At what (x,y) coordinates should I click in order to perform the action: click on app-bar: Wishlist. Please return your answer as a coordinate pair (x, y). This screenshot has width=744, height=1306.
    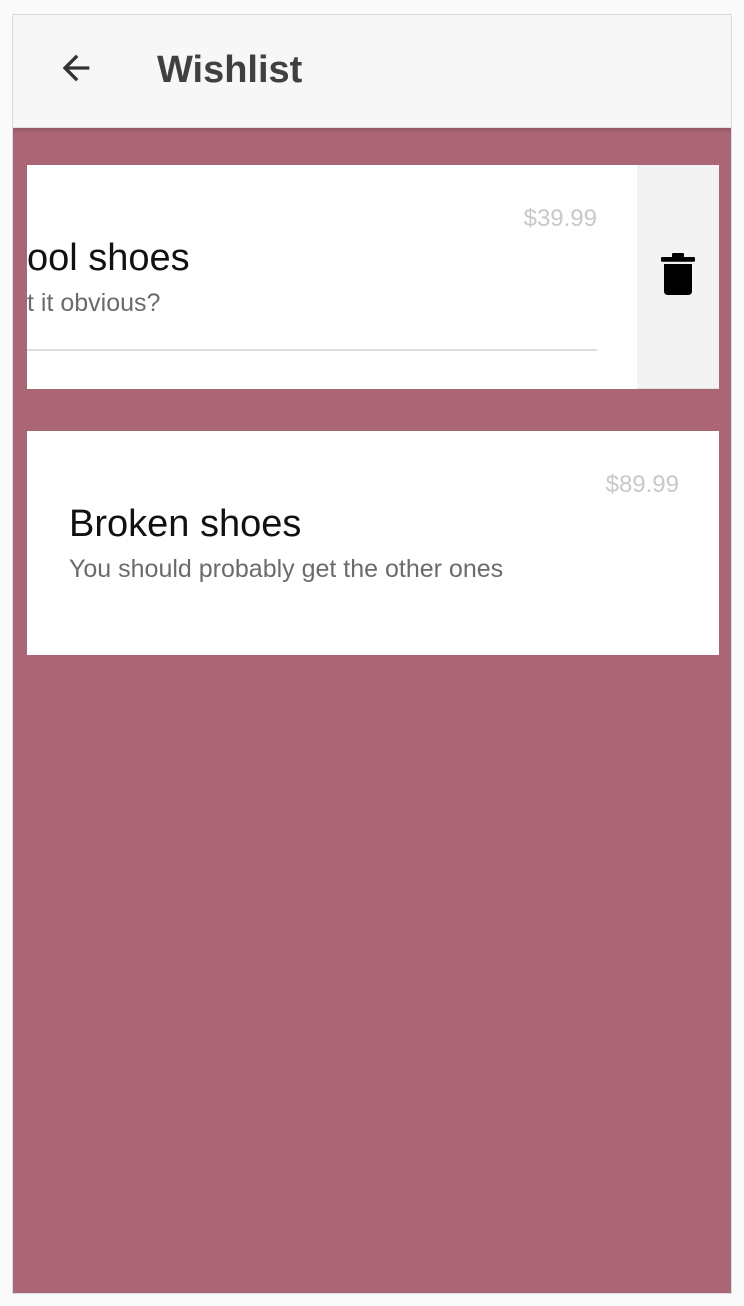
    Looking at the image, I should click on (372, 71).